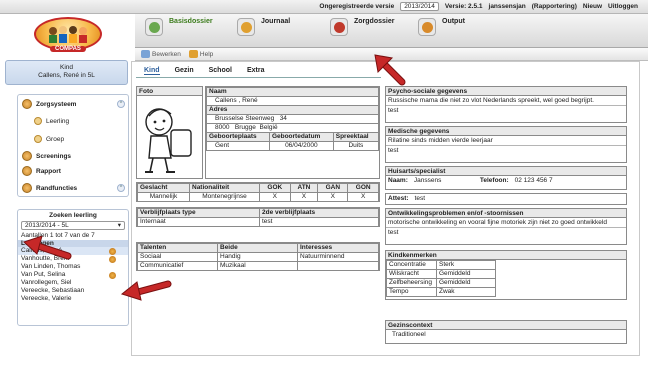 The height and width of the screenshot is (385, 648). What do you see at coordinates (73, 283) in the screenshot?
I see `student-row: Vanrollegem, Siel` at bounding box center [73, 283].